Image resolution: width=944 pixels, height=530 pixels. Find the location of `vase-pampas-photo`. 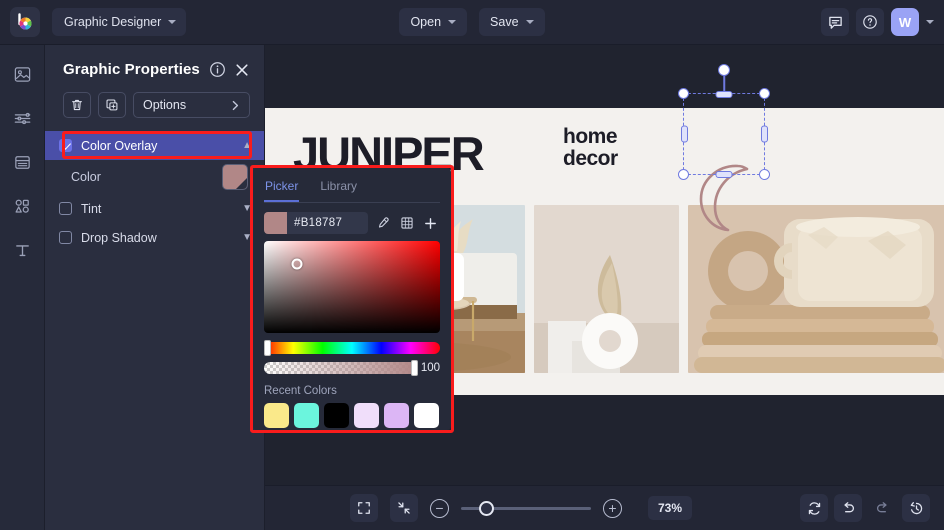

vase-pampas-photo is located at coordinates (606, 289).